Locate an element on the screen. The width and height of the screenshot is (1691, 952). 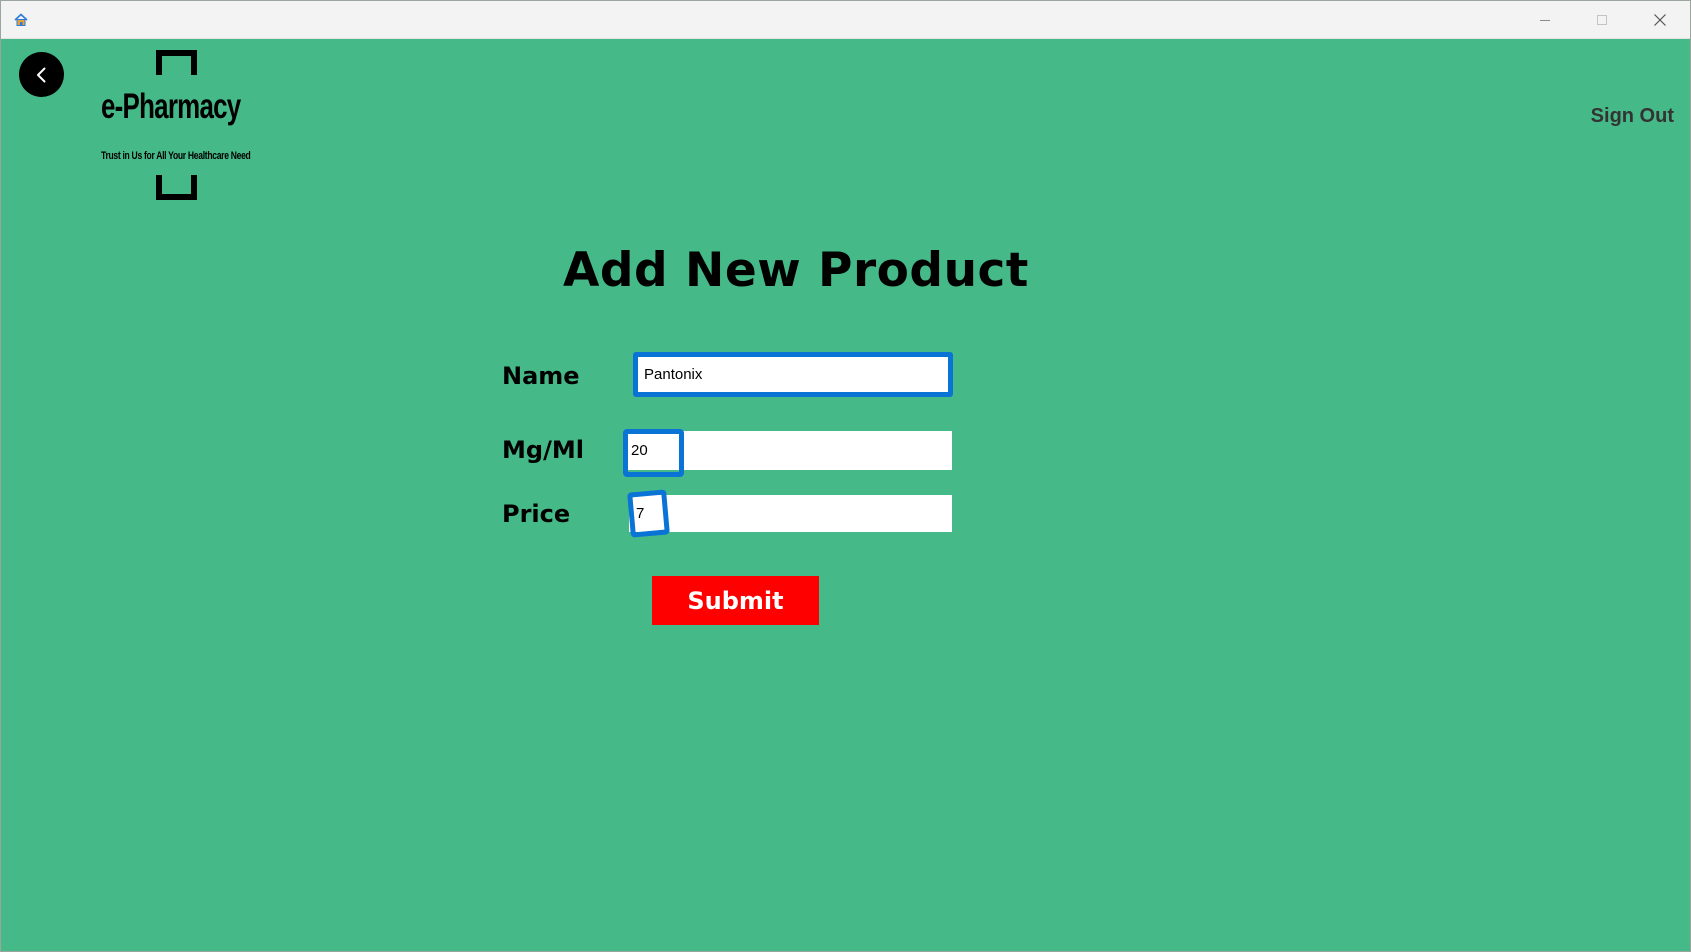
close-button is located at coordinates (1660, 19).